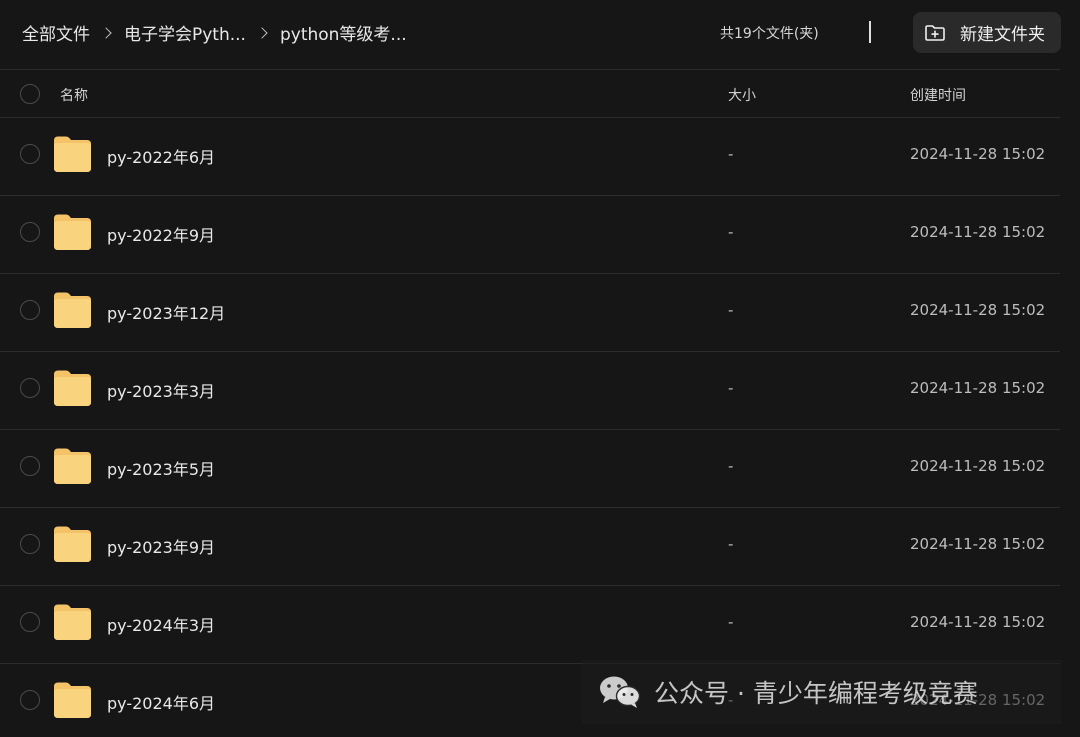 The height and width of the screenshot is (737, 1080). Describe the element at coordinates (870, 32) in the screenshot. I see `divider` at that location.